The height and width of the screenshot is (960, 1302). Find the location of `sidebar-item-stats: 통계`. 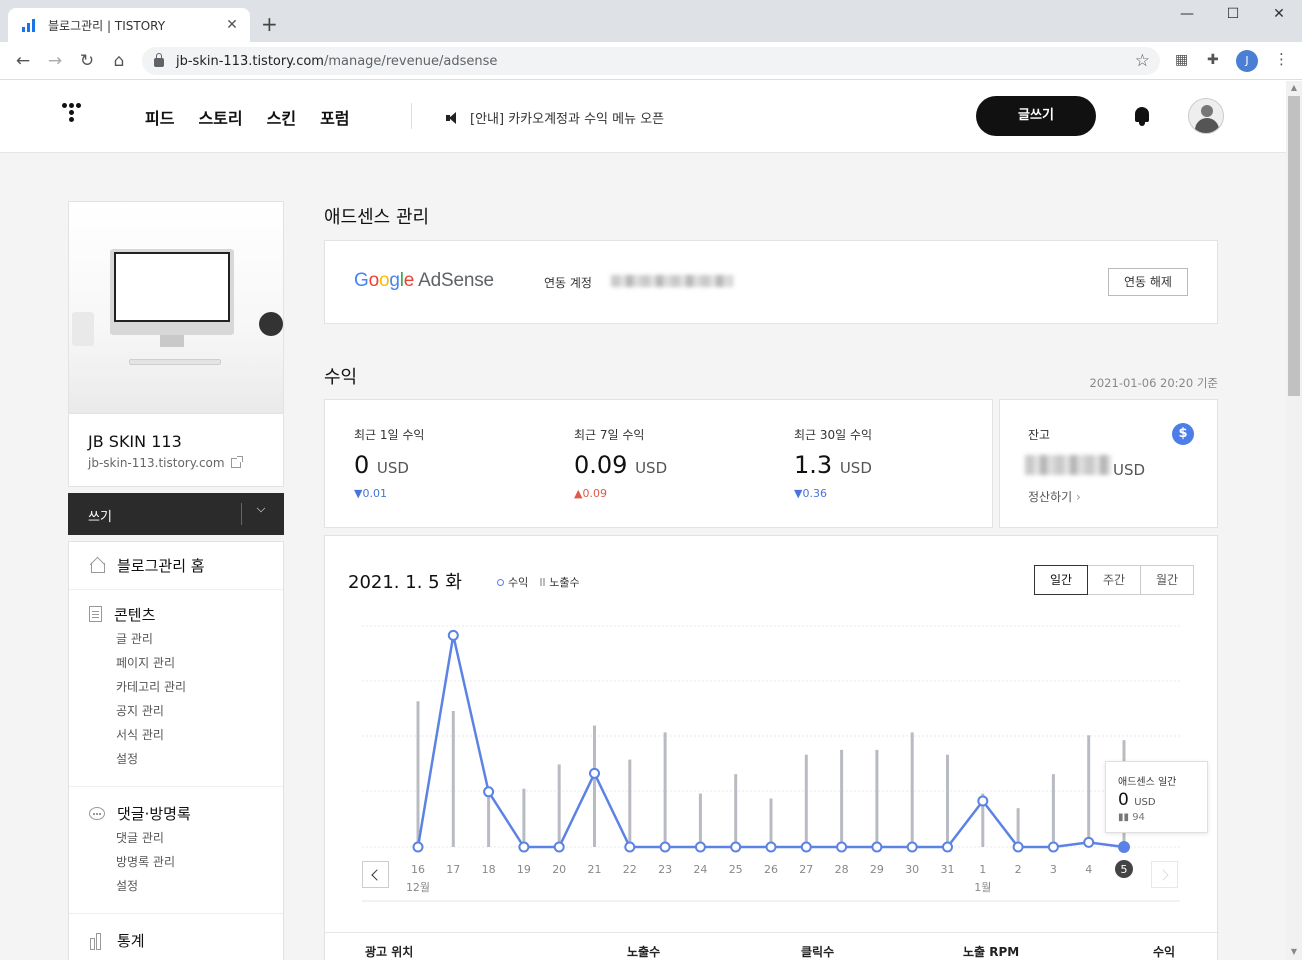

sidebar-item-stats: 통계 is located at coordinates (176, 940).